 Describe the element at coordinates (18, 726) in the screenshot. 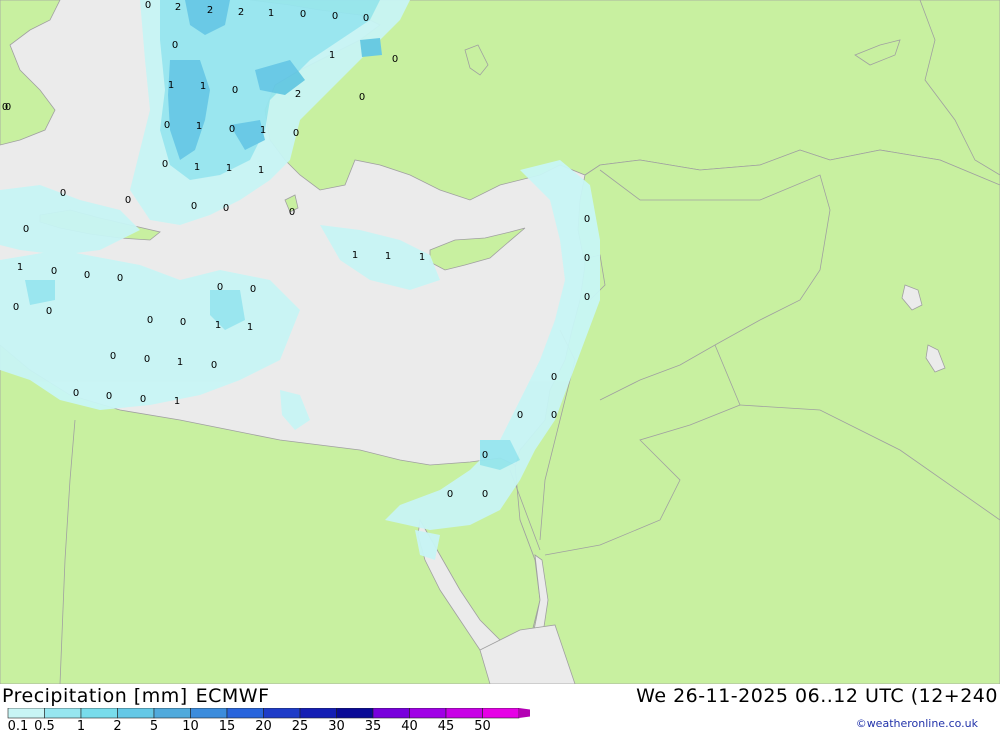

I see `legend-label: 0.1` at that location.